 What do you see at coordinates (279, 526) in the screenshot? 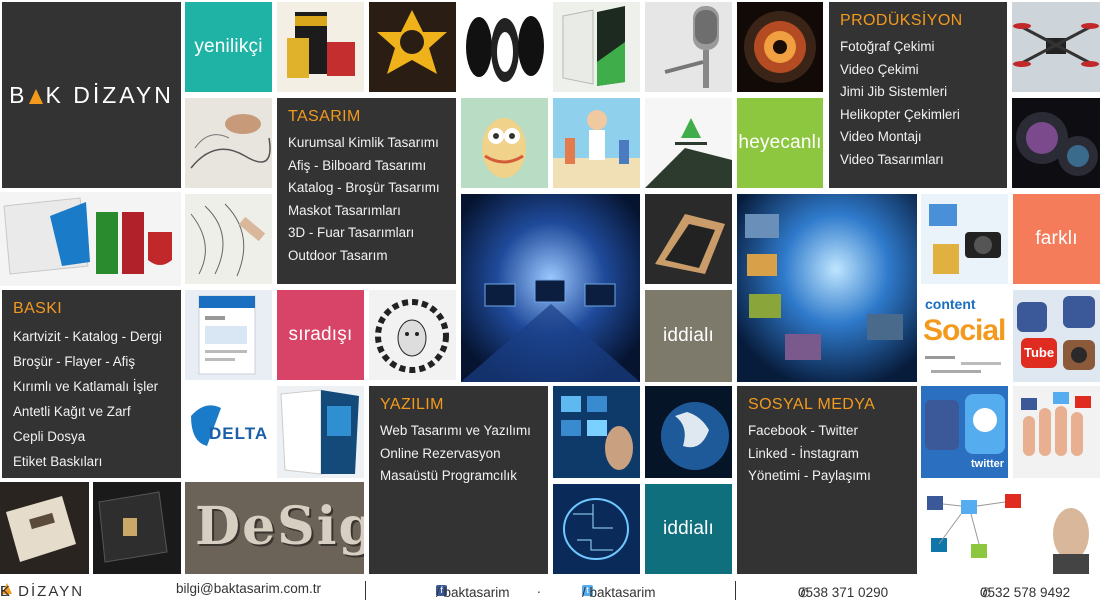
I see `design-letterpress-text: DeSign` at bounding box center [279, 526].